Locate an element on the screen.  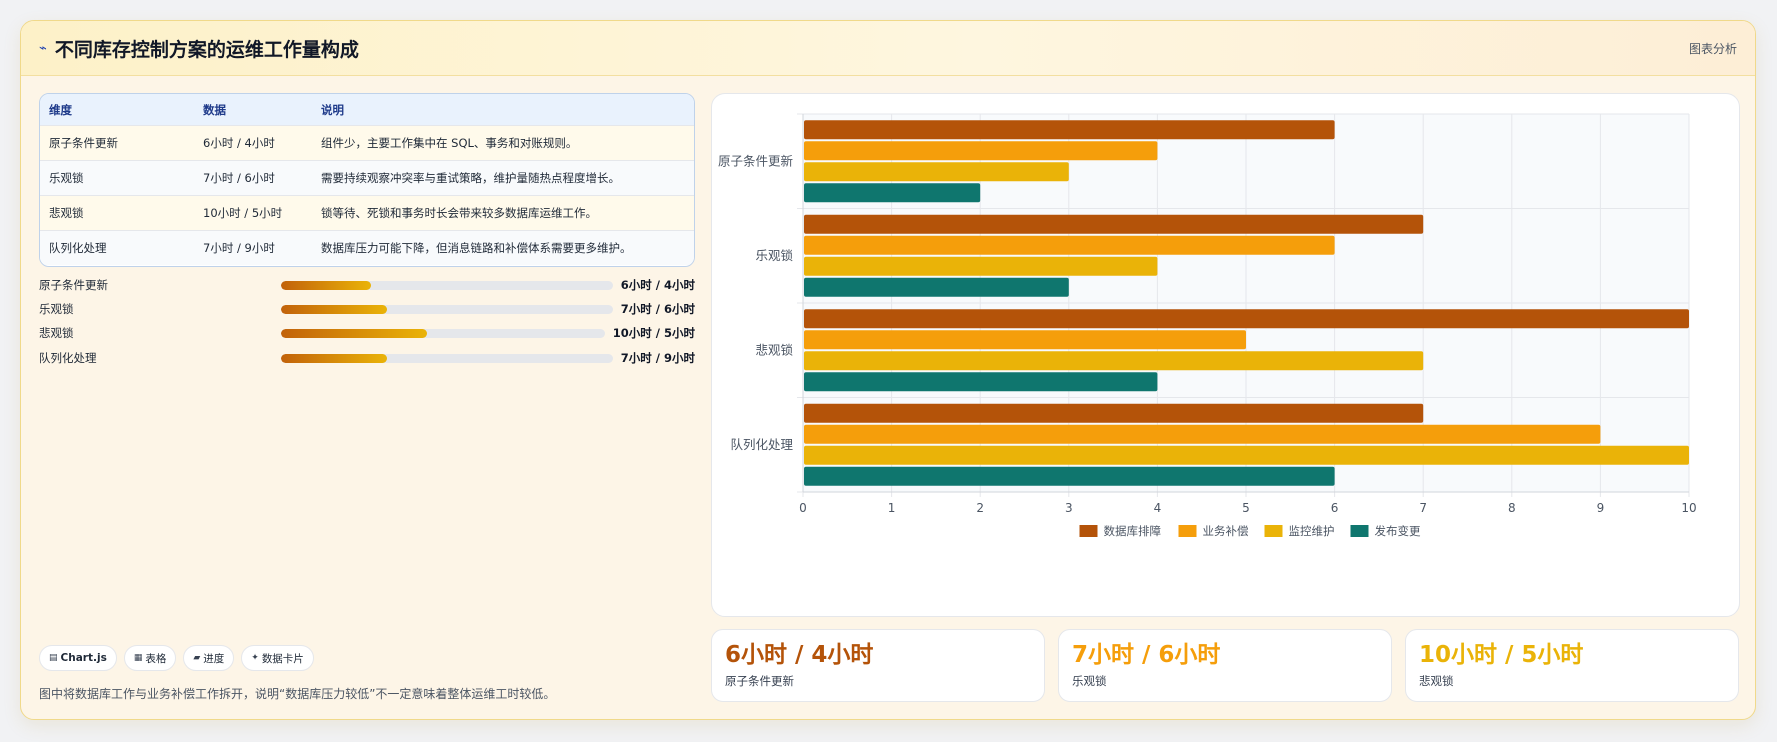
stat-value: 7小时 / 6小时 is located at coordinates (1146, 655).